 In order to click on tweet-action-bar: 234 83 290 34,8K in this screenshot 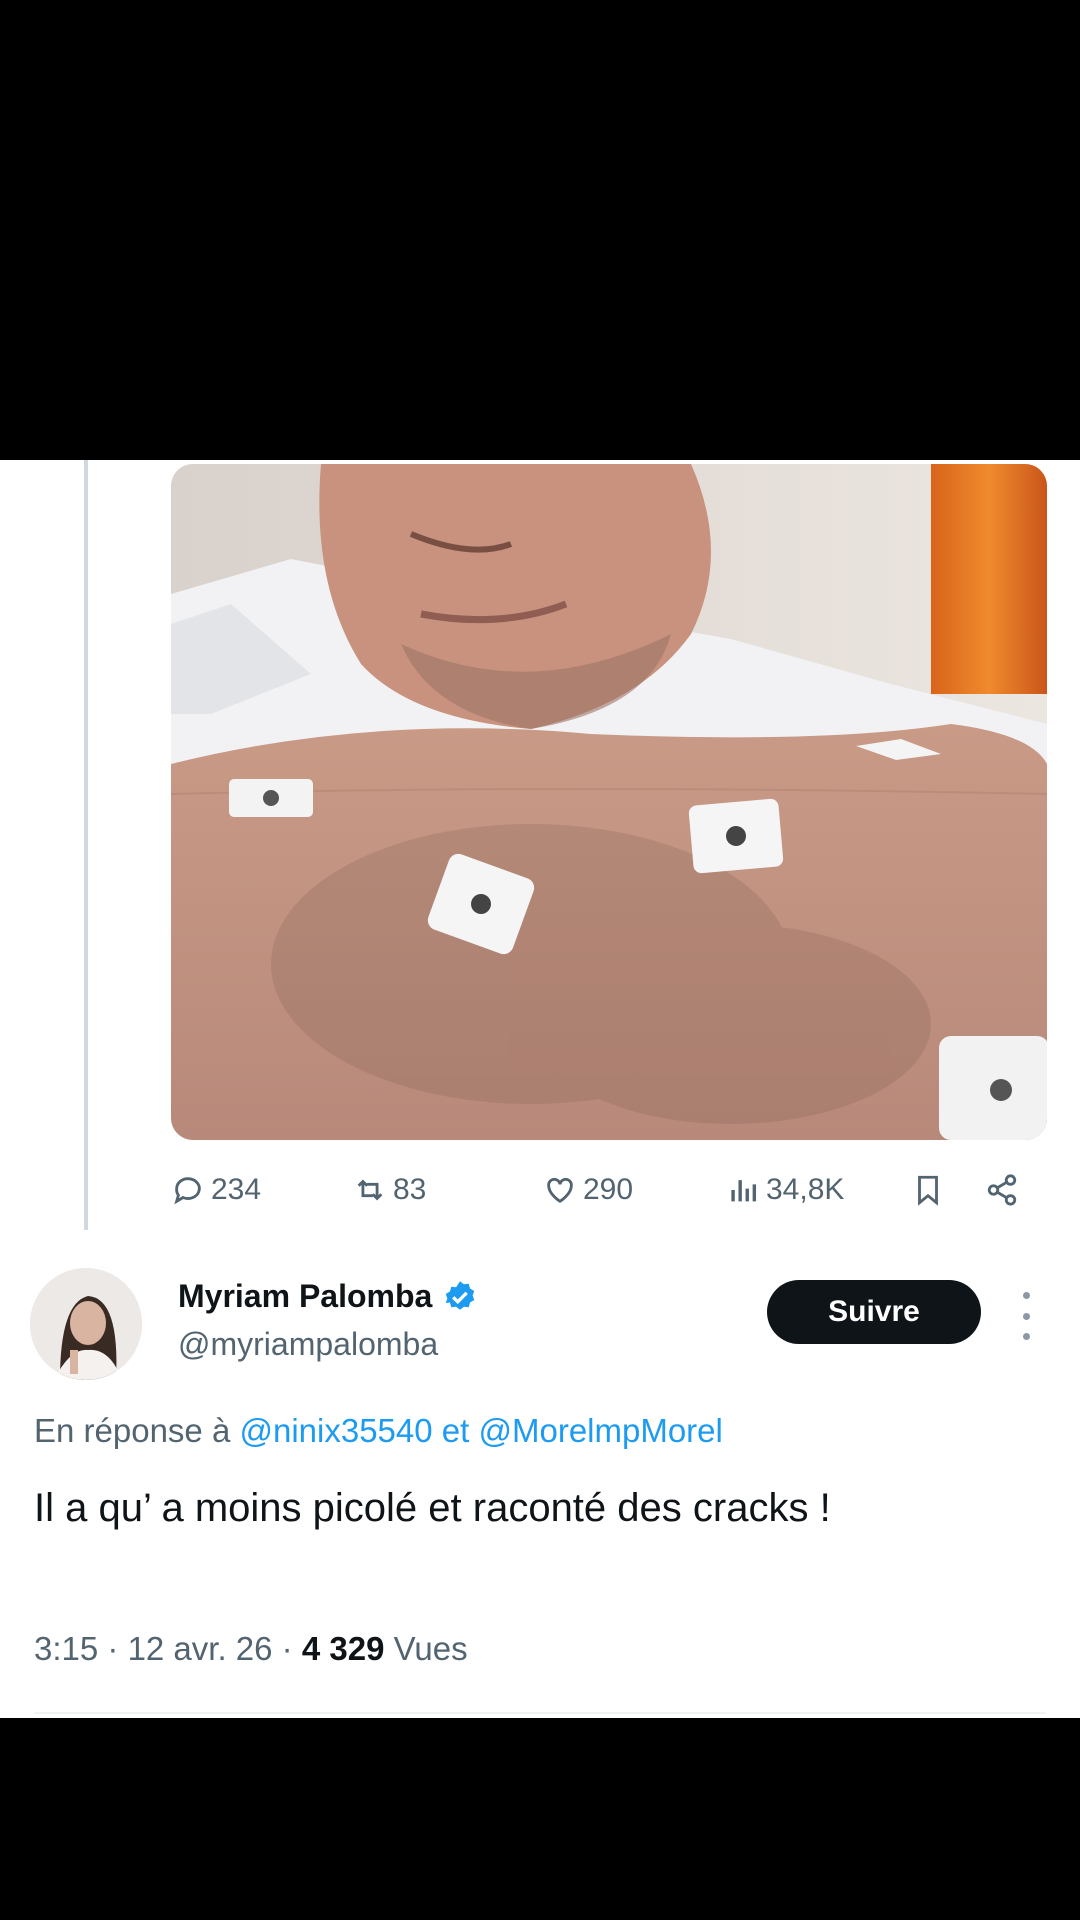, I will do `click(609, 1190)`.